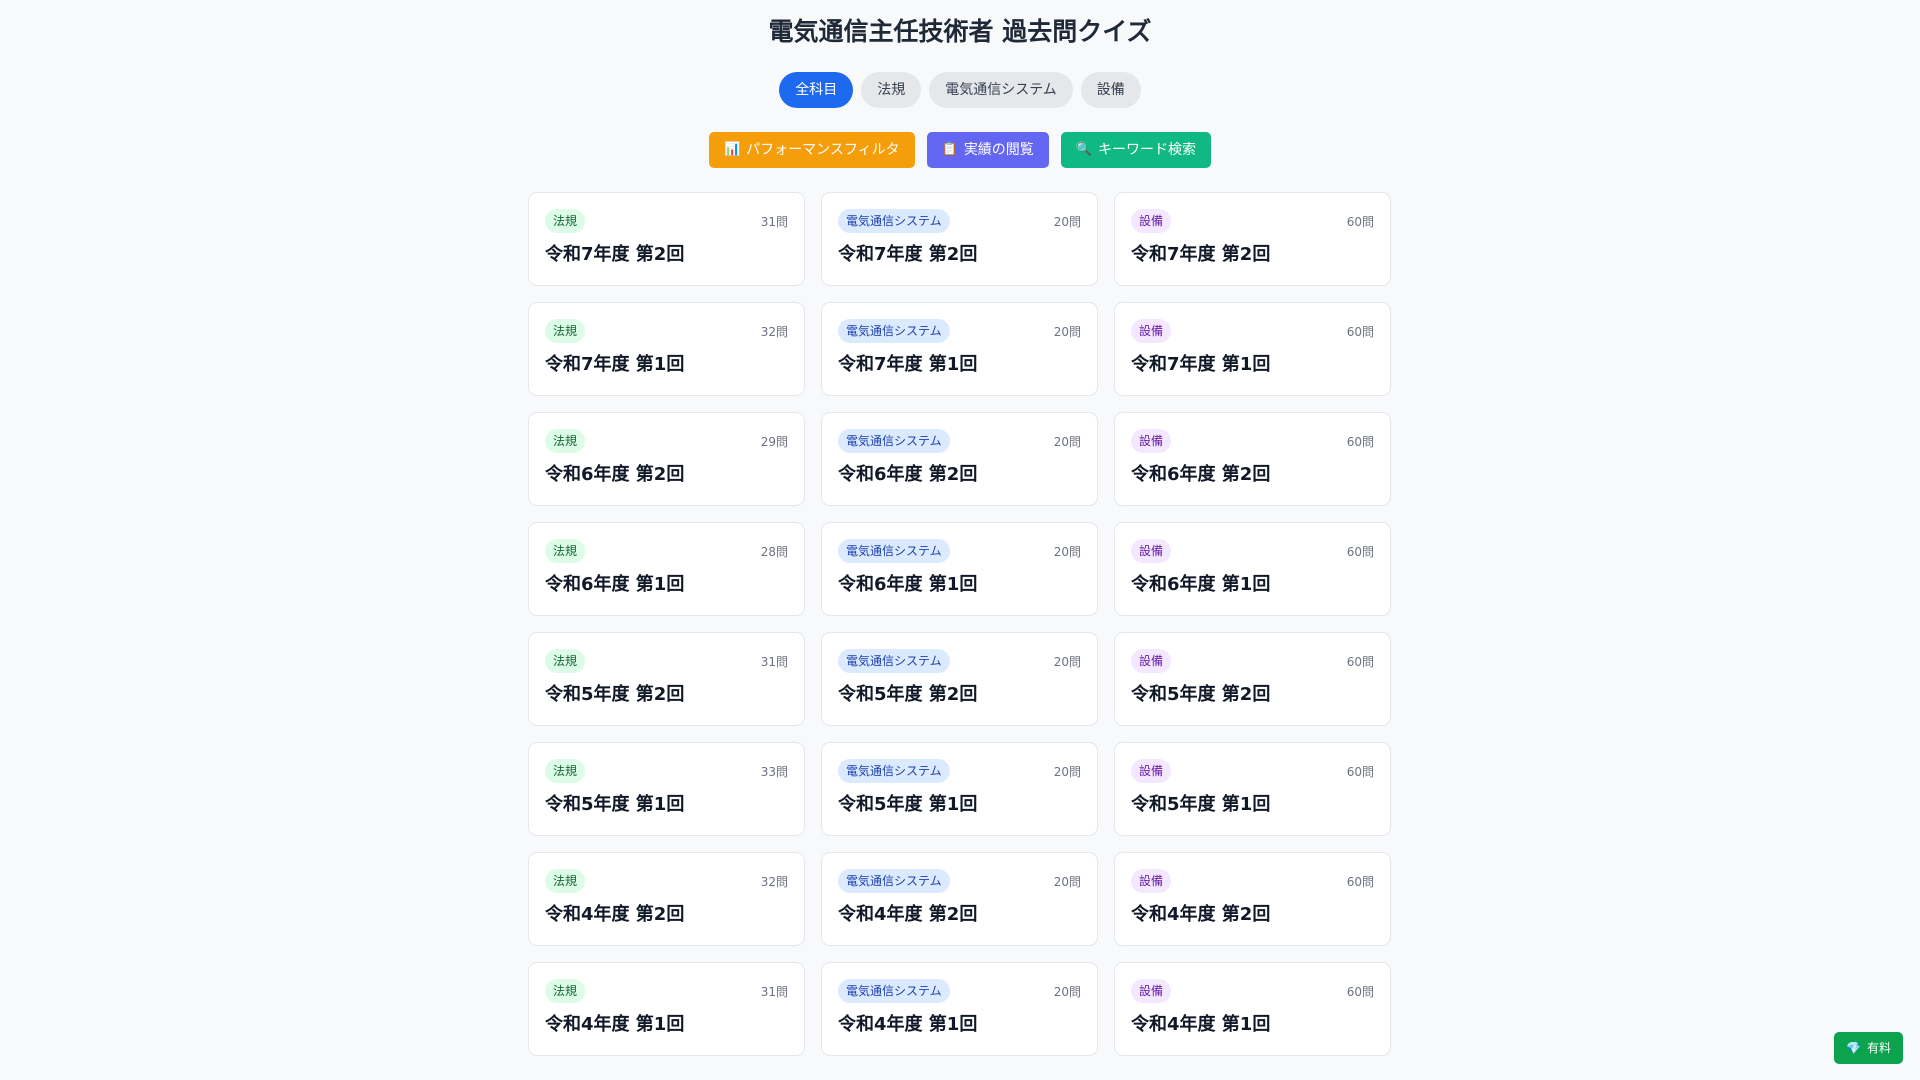 The height and width of the screenshot is (1080, 1920). Describe the element at coordinates (666, 331) in the screenshot. I see `card-header: 法規 32問` at that location.